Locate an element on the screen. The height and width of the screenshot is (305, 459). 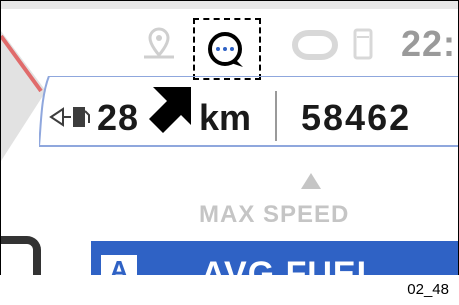
phone-link-icon is located at coordinates (315, 45).